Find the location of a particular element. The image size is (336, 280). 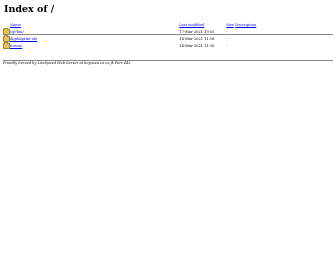

directory-link-cgi-bin: cgi-bin/ is located at coordinates (17, 32).